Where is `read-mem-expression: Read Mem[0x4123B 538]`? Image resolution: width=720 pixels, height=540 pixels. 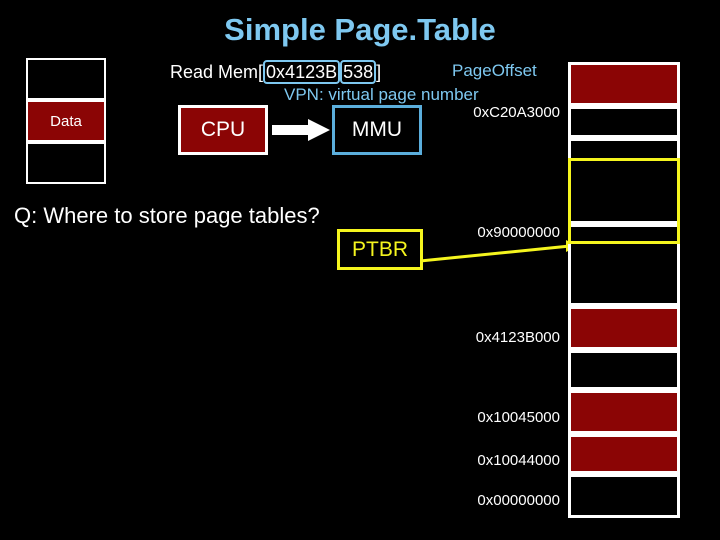
read-mem-expression: Read Mem[0x4123B 538] is located at coordinates (276, 72).